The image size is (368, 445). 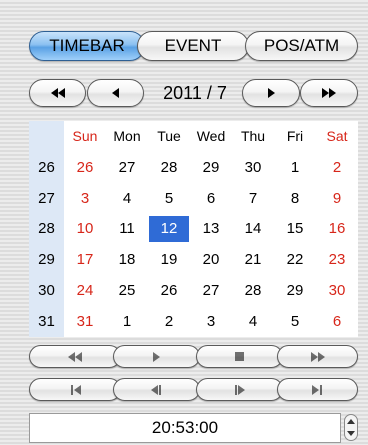 I want to click on calendar-day: 13, so click(x=211, y=229).